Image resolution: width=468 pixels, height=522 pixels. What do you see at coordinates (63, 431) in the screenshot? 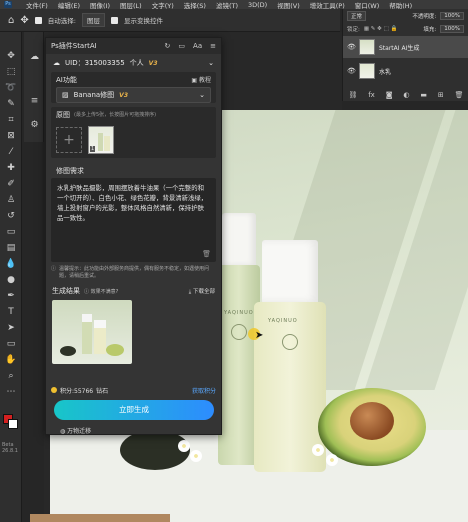
I see `globe-icon: ◍` at bounding box center [63, 431].